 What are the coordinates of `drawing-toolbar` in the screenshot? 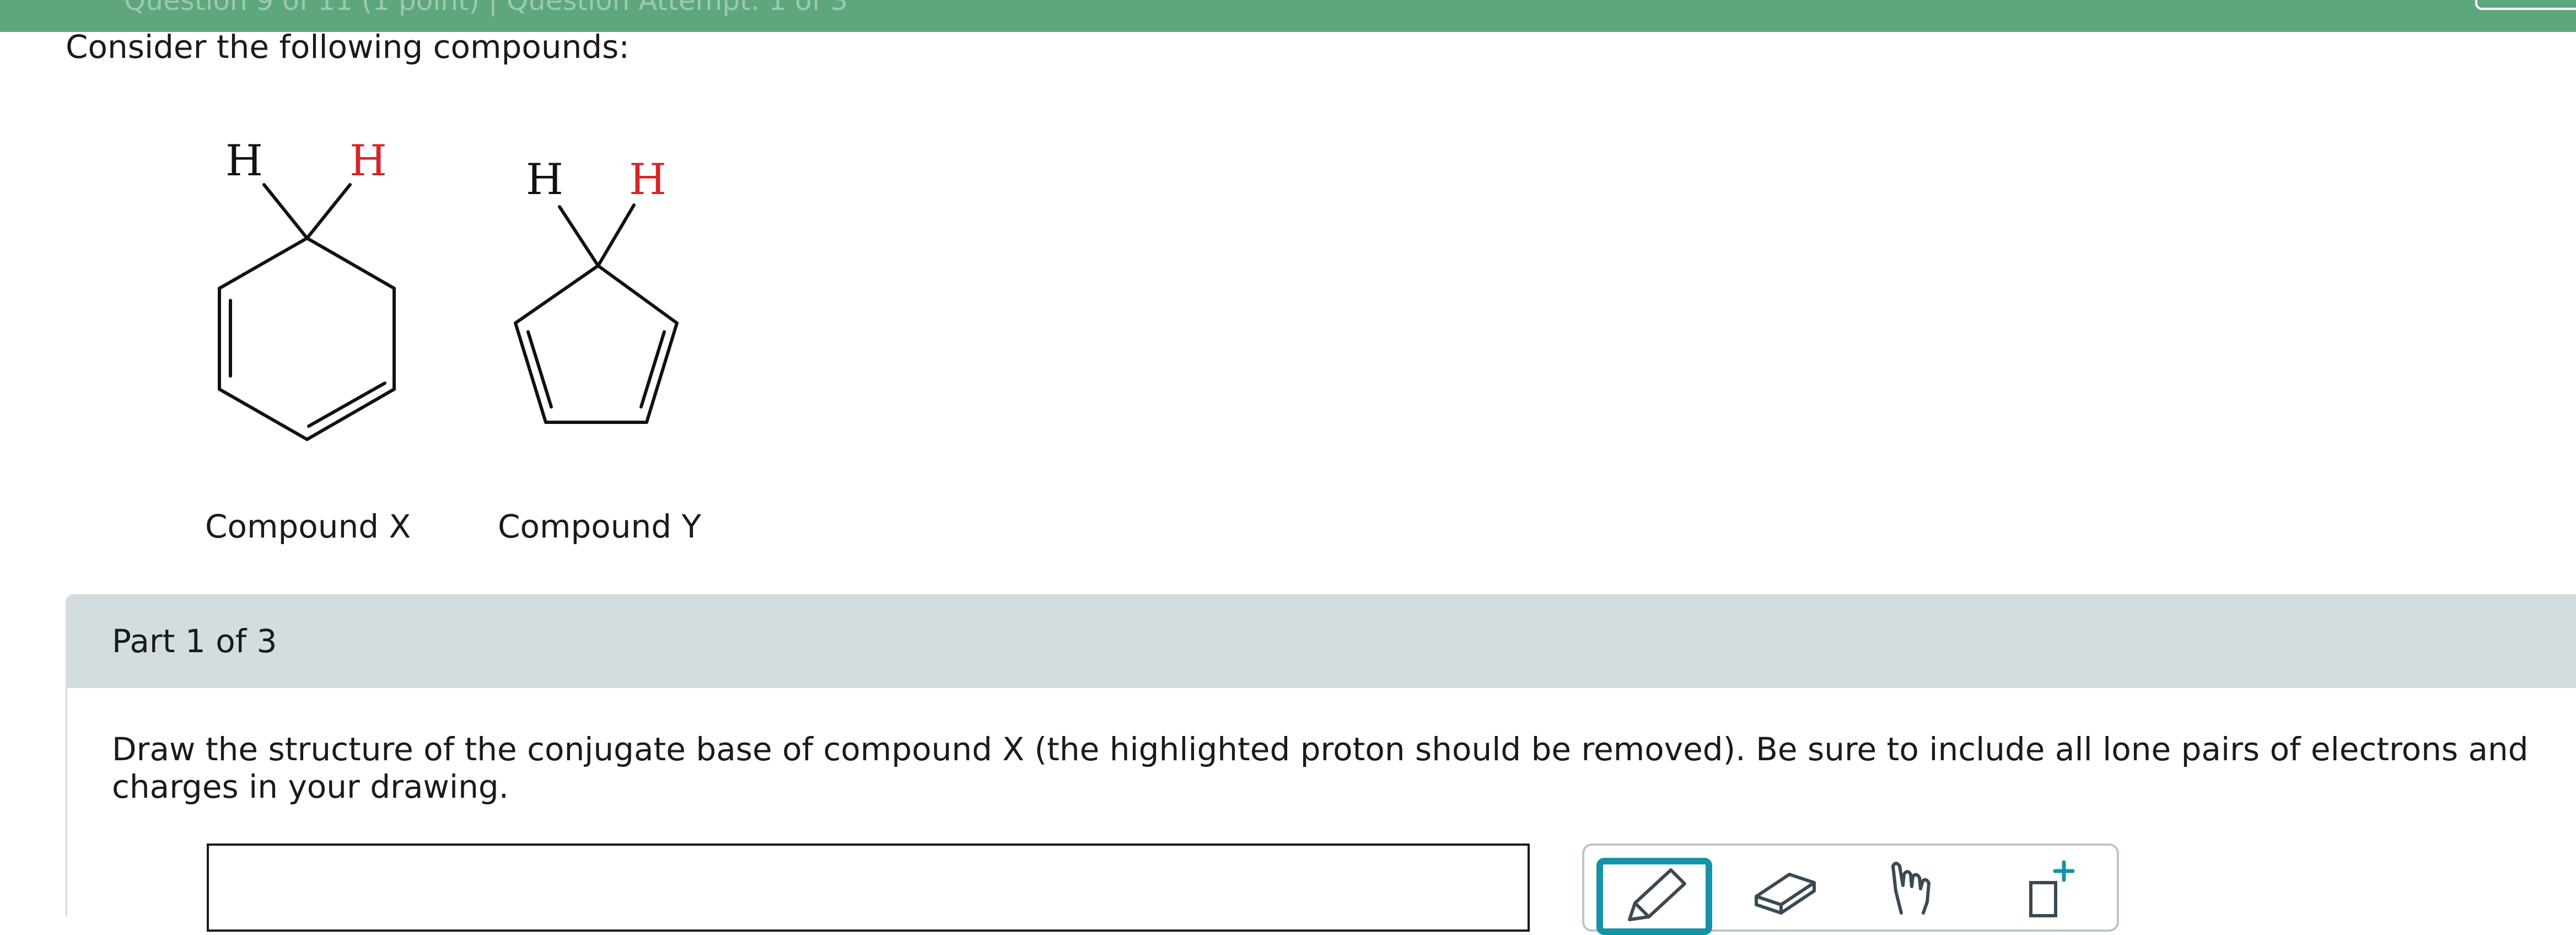 It's located at (1851, 889).